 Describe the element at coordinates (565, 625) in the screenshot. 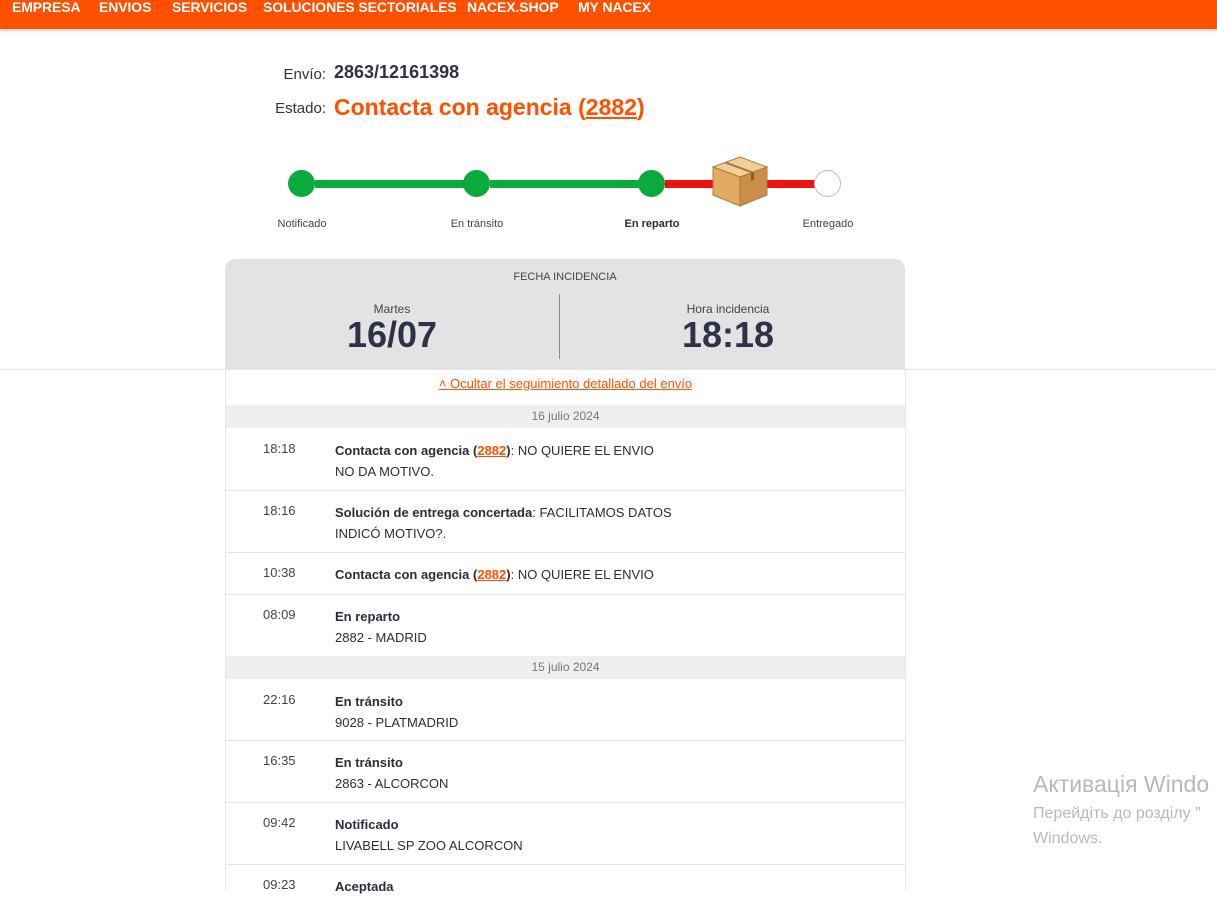

I see `tracking-event: 08:09 En reparto 2882 - MADRID` at that location.